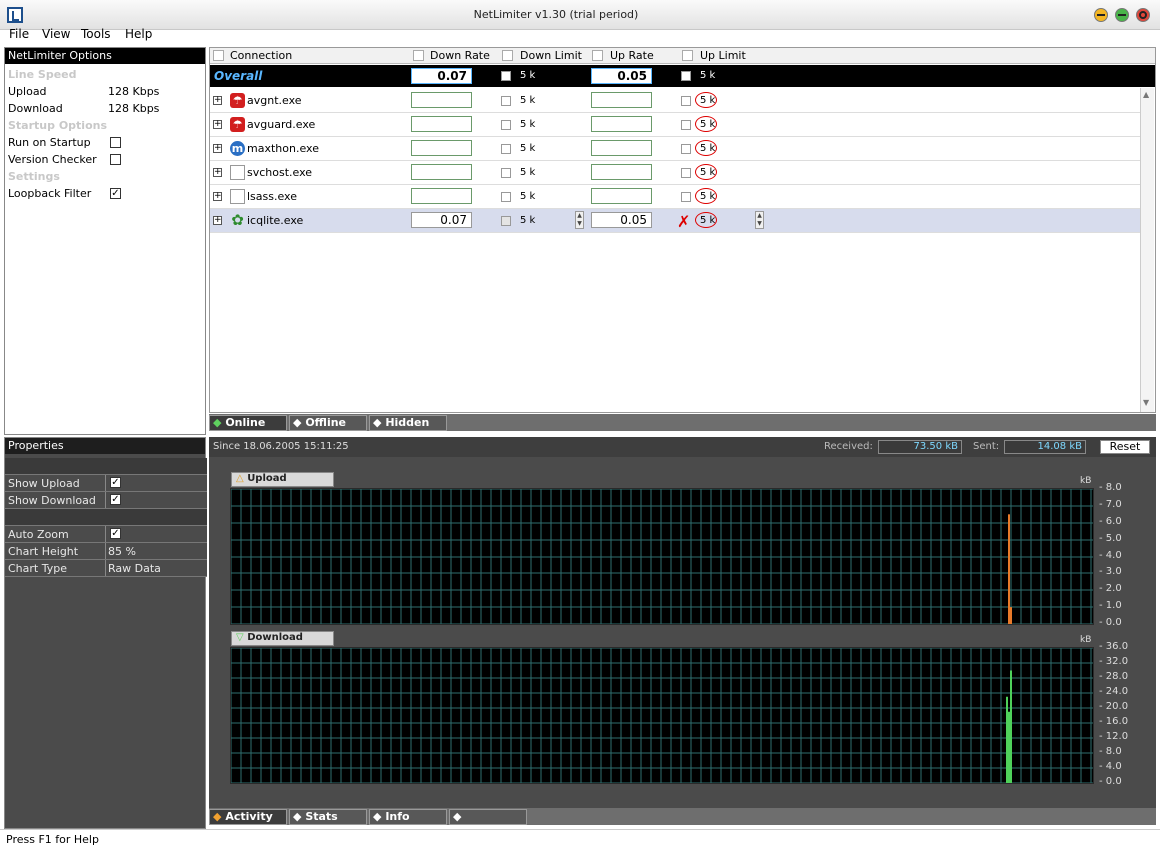 The image size is (1160, 850). What do you see at coordinates (1007, 739) in the screenshot?
I see `chart-bar` at bounding box center [1007, 739].